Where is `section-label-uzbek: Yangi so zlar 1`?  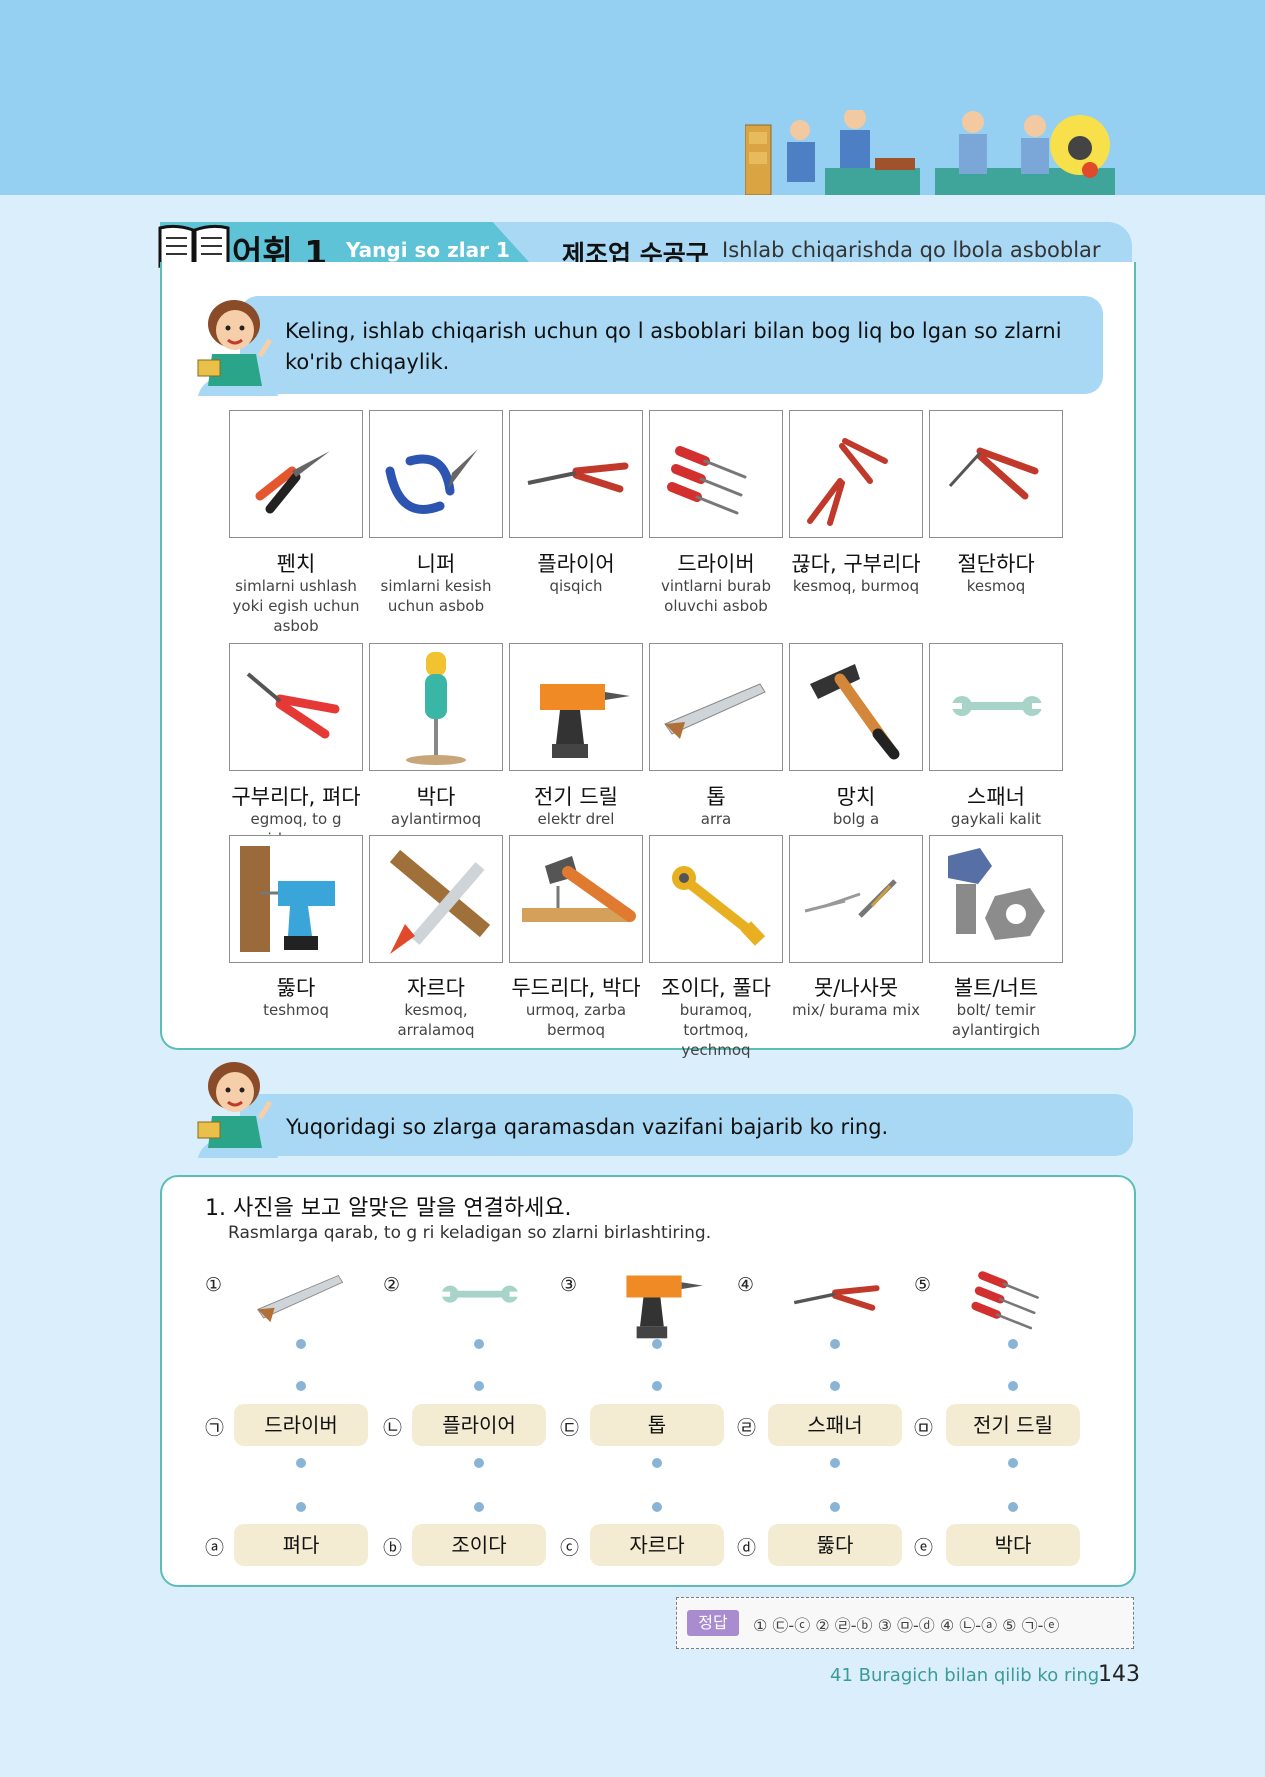
section-label-uzbek: Yangi so zlar 1 is located at coordinates (428, 250).